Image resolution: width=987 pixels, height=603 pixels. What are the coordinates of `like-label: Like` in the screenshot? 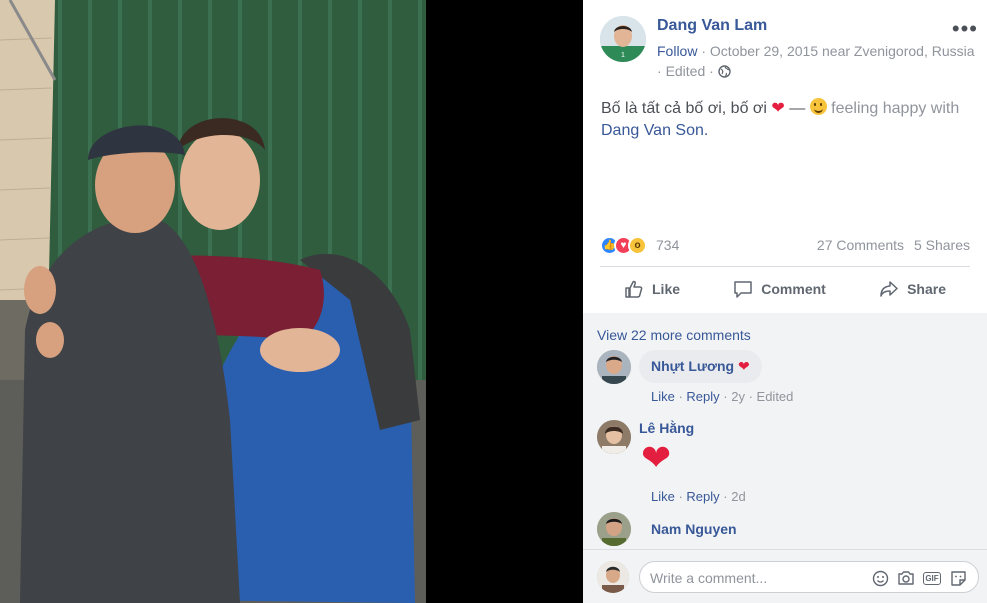 It's located at (666, 289).